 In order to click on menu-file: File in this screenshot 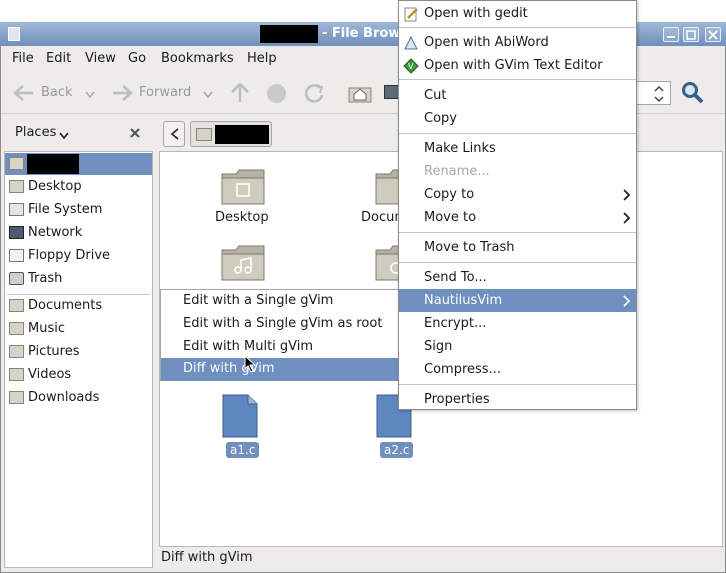, I will do `click(23, 58)`.